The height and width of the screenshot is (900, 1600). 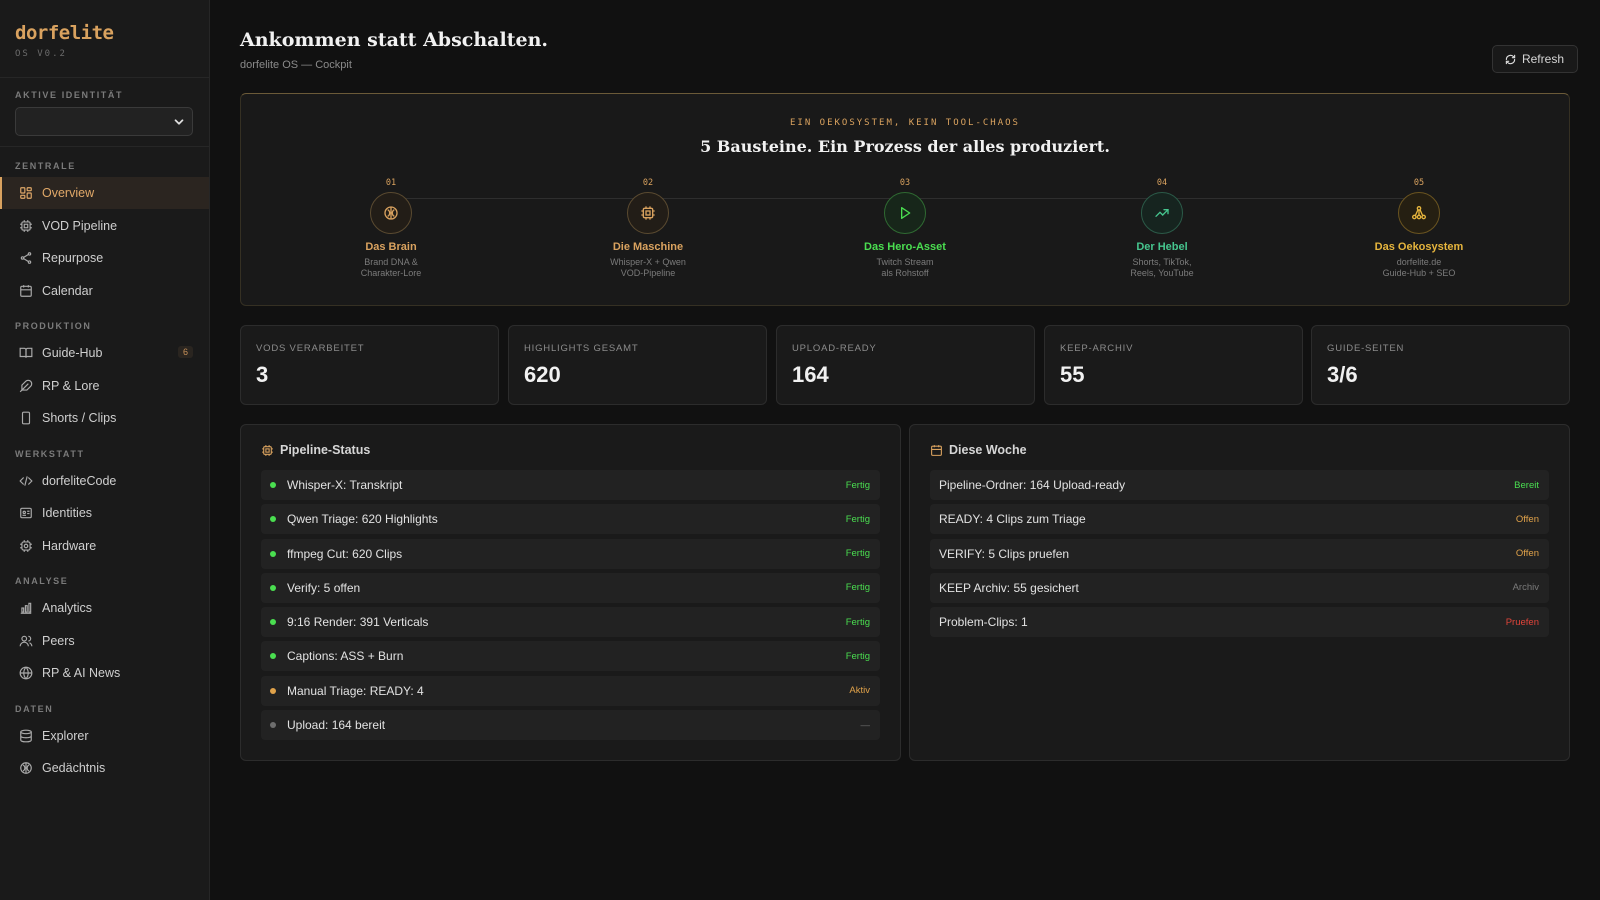 I want to click on hero-step-brain: 01 Das Brain Brand DNA & Charakter-Lore, so click(x=391, y=228).